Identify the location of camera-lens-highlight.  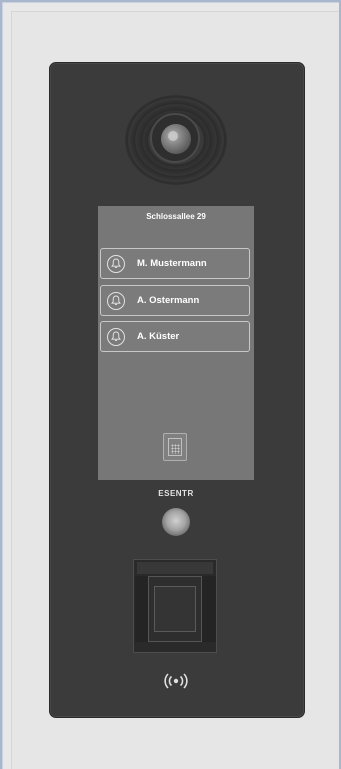
(173, 136).